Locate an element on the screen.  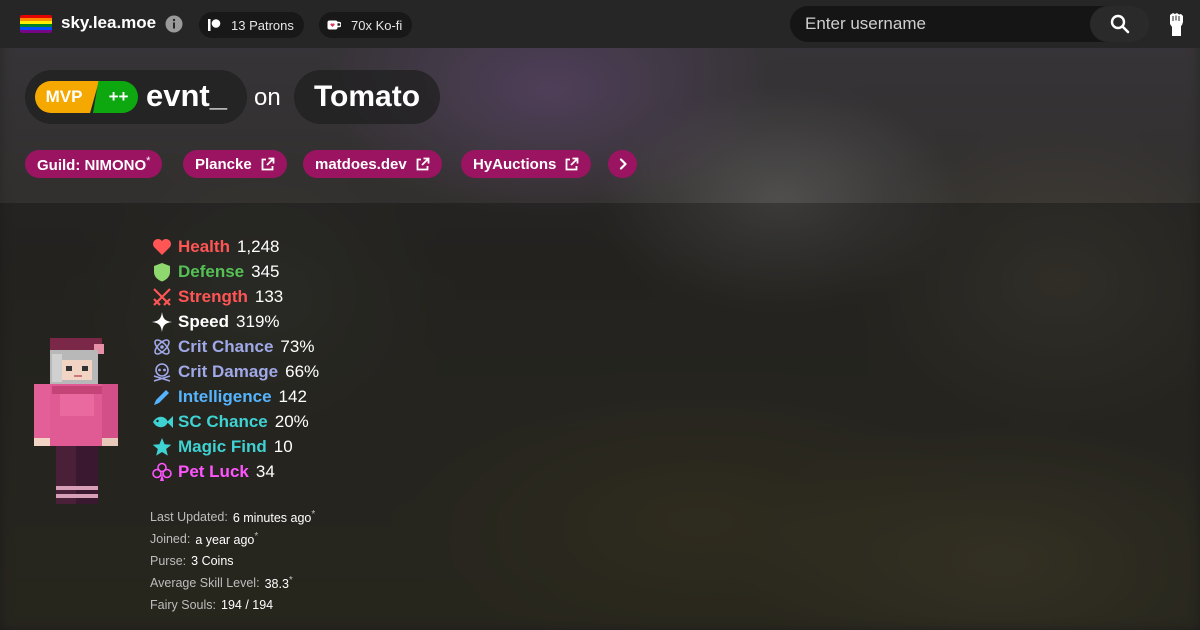
stat-crit-damage: Crit Damage 66% is located at coordinates (235, 371).